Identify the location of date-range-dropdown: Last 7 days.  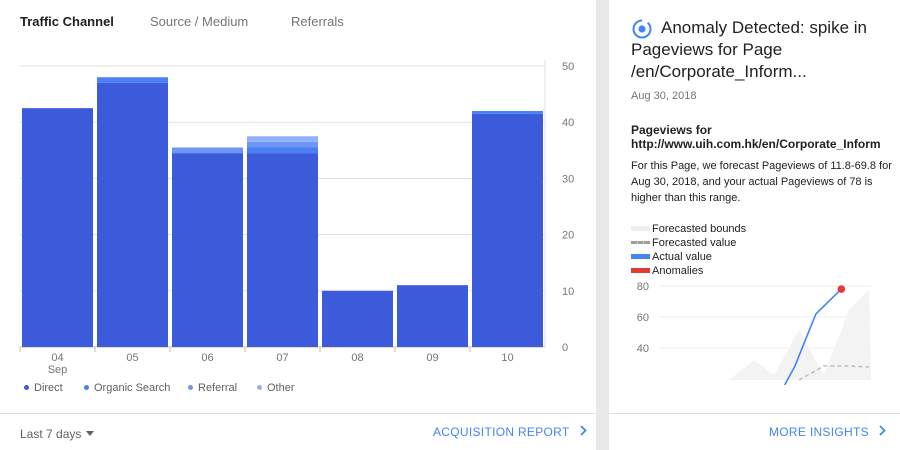
(57, 434).